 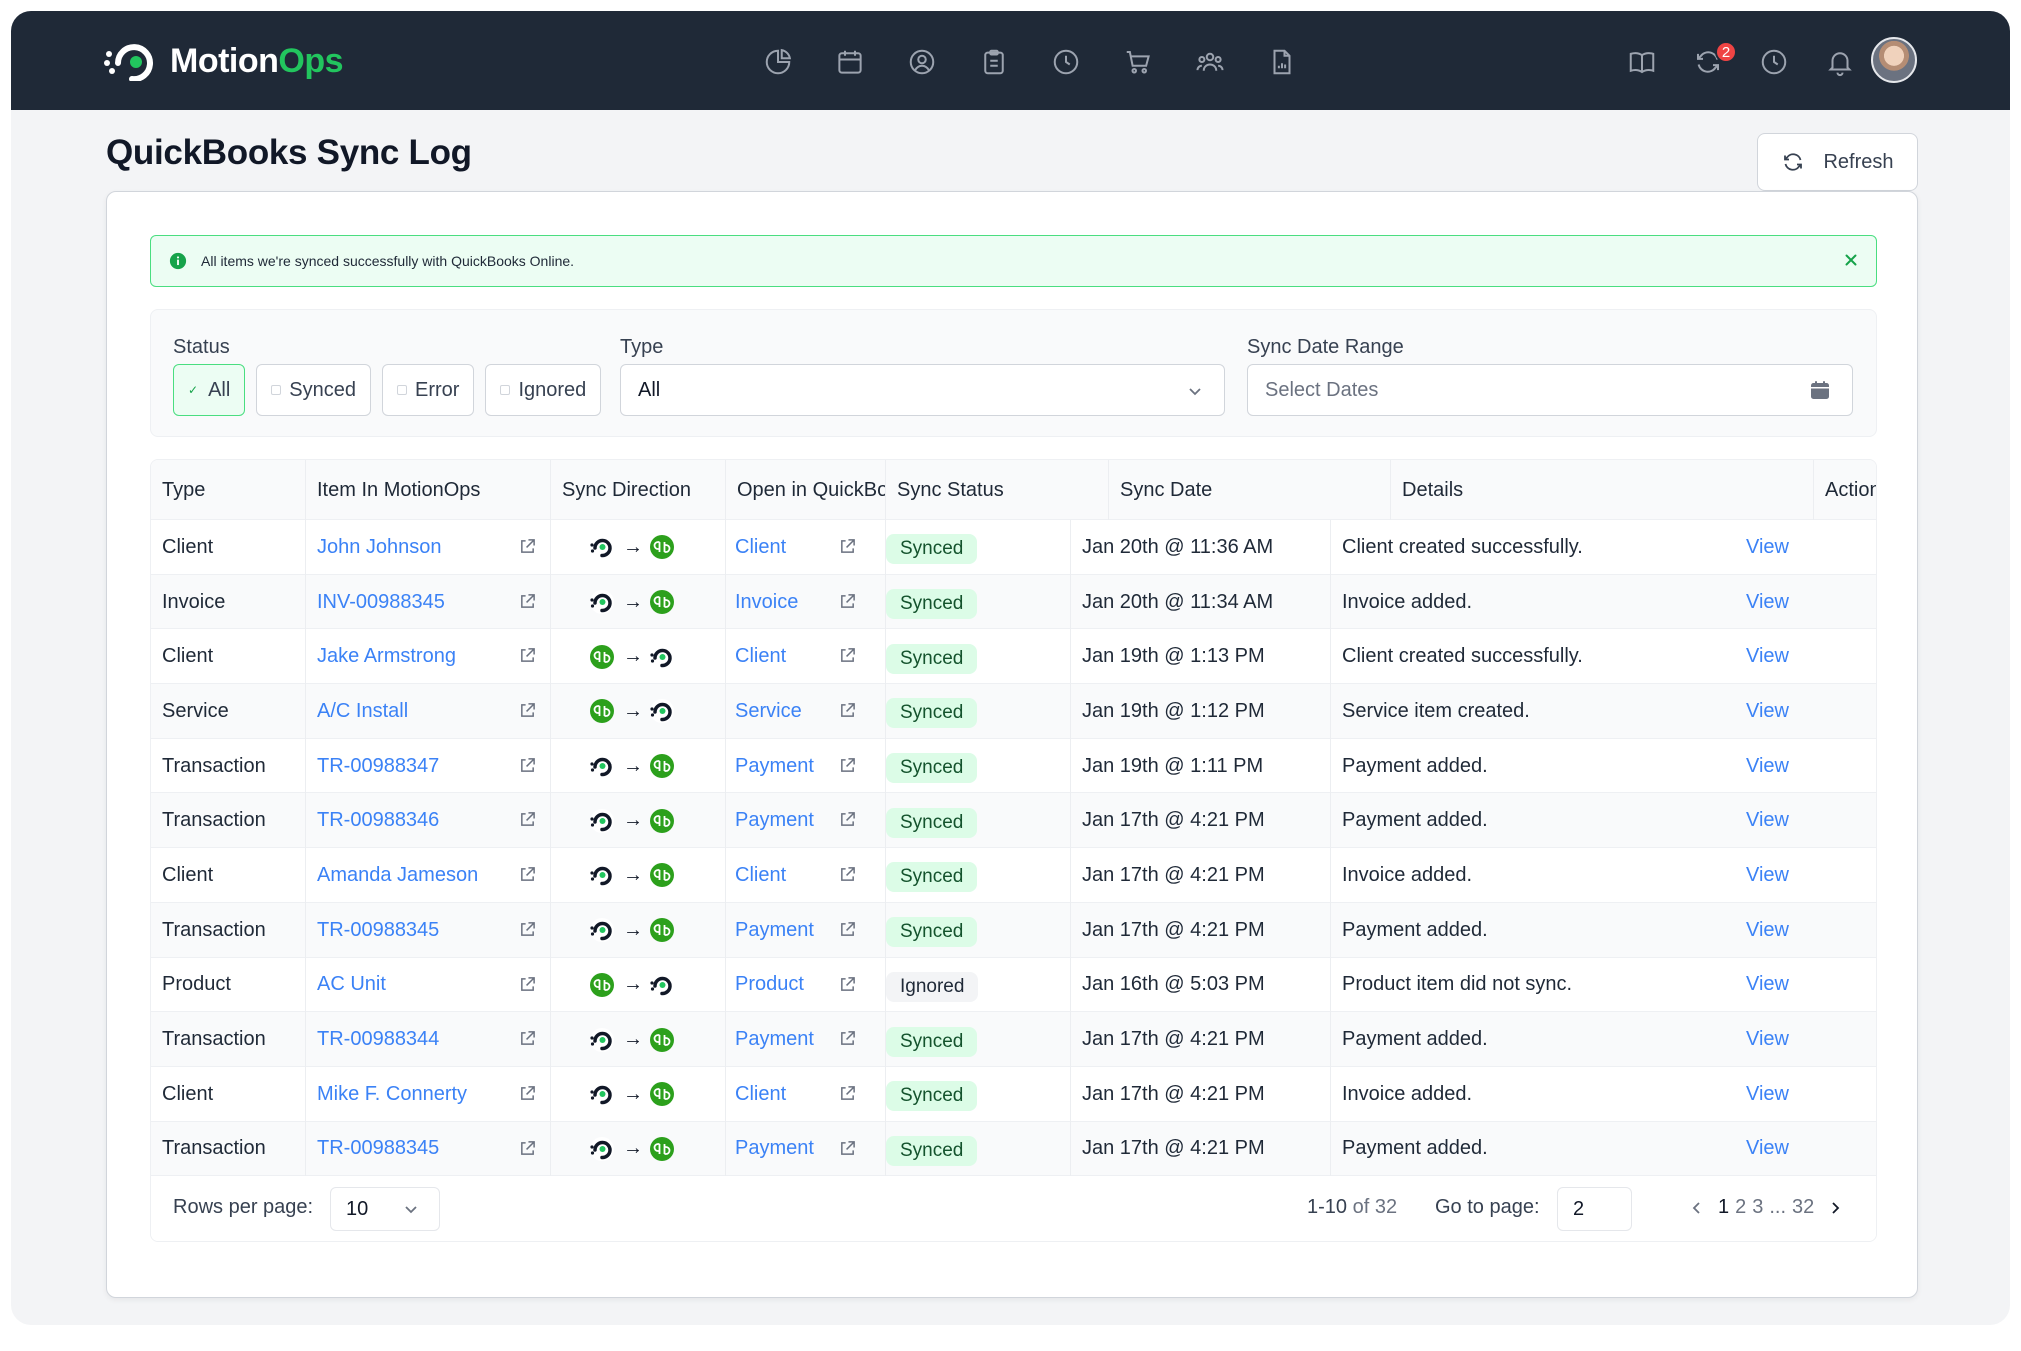 What do you see at coordinates (1740, 1207) in the screenshot?
I see `page-number: 2` at bounding box center [1740, 1207].